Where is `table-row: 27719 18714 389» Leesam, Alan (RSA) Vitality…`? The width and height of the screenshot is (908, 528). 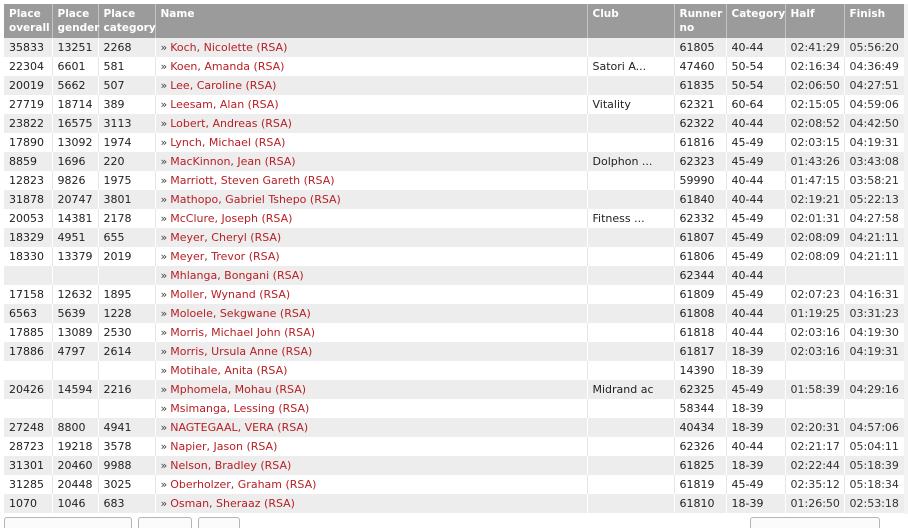 table-row: 27719 18714 389» Leesam, Alan (RSA) Vitality… is located at coordinates (456, 104).